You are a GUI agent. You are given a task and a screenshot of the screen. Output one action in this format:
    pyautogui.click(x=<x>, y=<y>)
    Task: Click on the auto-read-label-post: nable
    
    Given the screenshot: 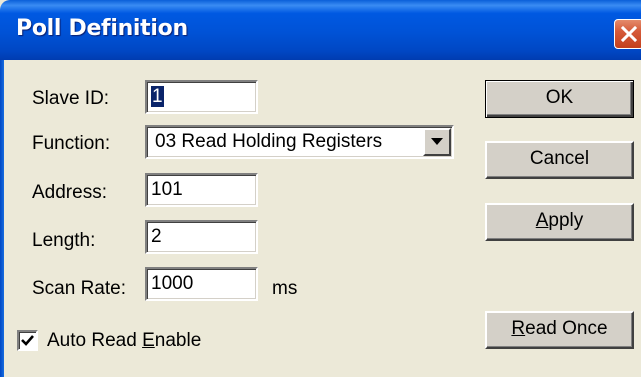 What is the action you would take?
    pyautogui.click(x=178, y=340)
    